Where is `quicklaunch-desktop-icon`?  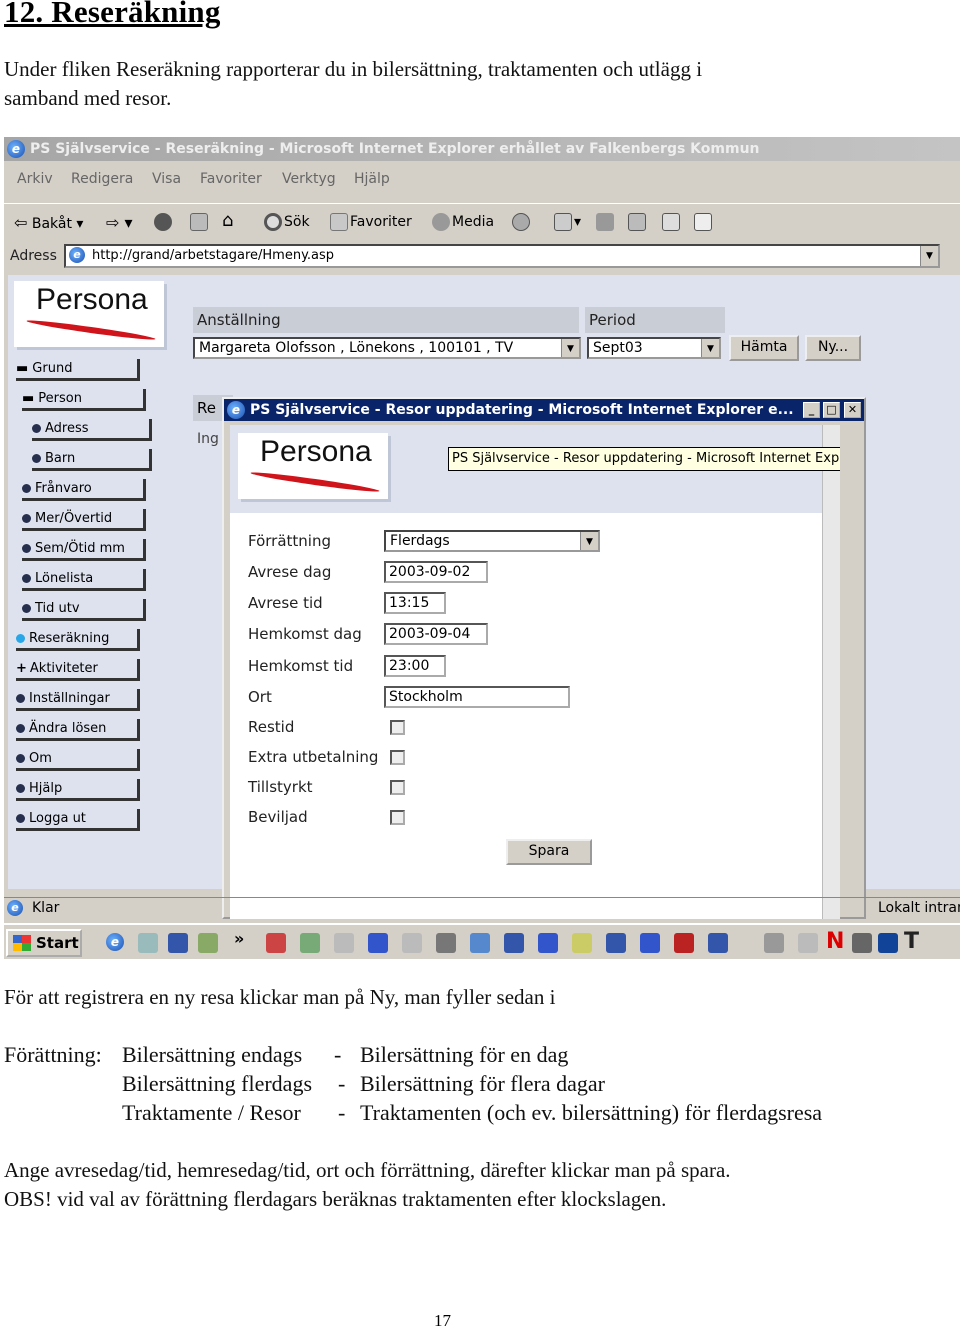
quicklaunch-desktop-icon is located at coordinates (178, 943).